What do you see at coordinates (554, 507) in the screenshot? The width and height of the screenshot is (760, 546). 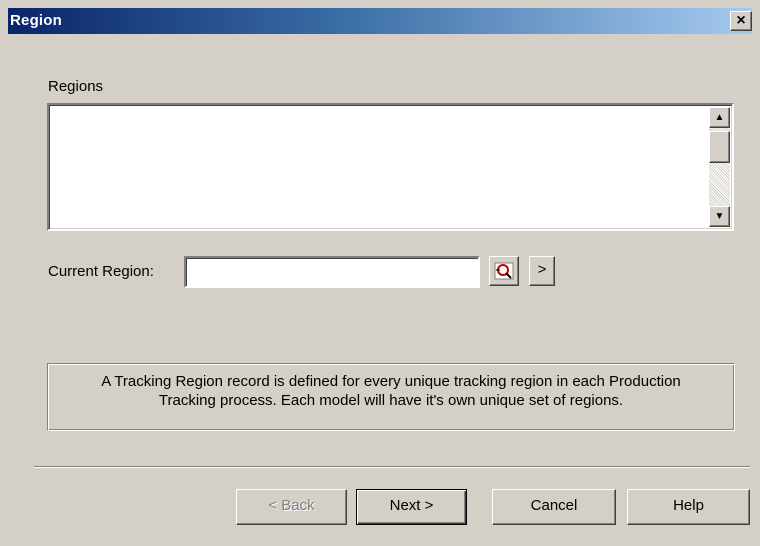 I see `cancel-button: Cancel` at bounding box center [554, 507].